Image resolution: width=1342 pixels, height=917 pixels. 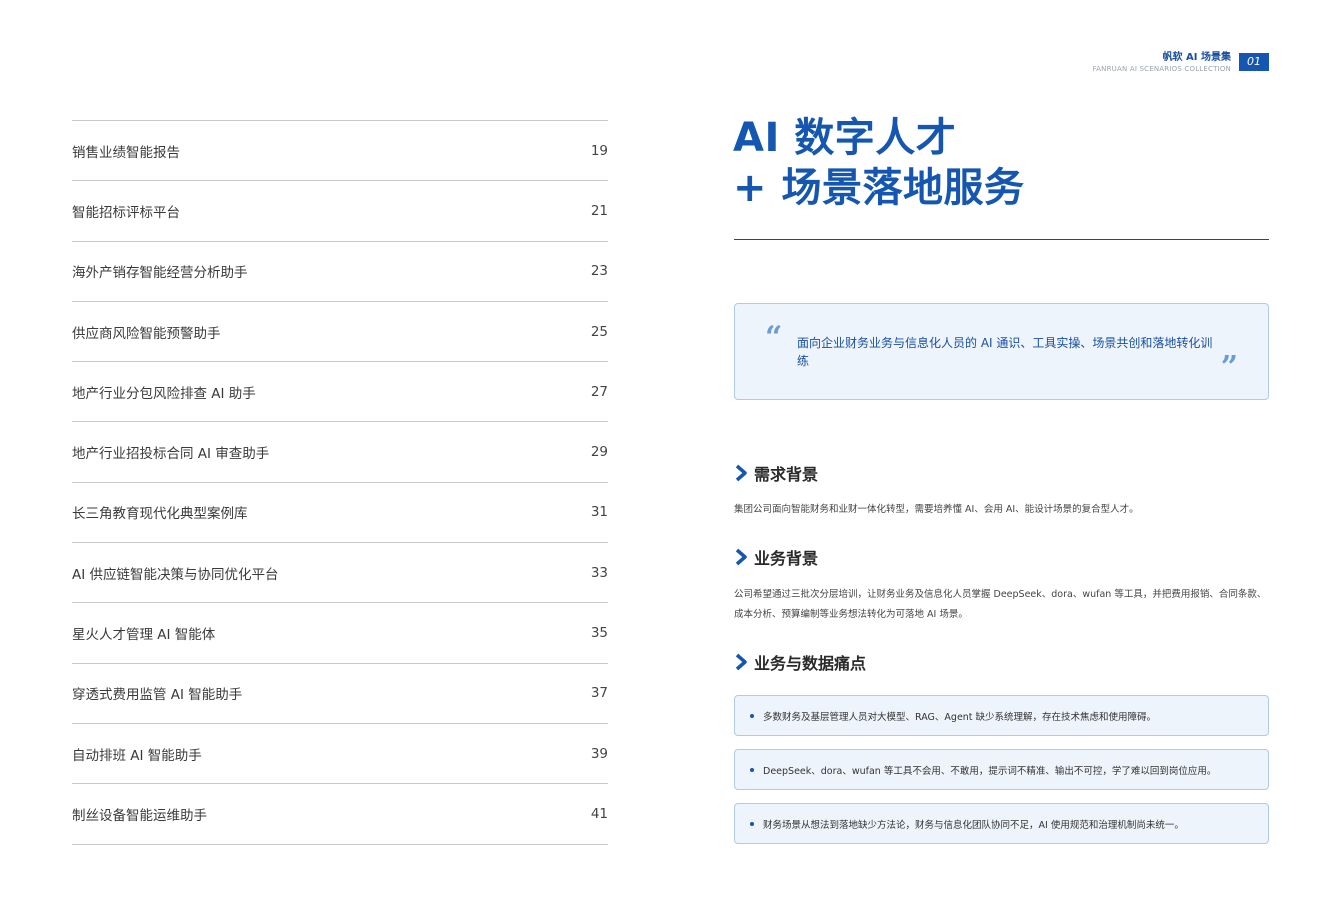 I want to click on toc-item-page: 19, so click(x=599, y=150).